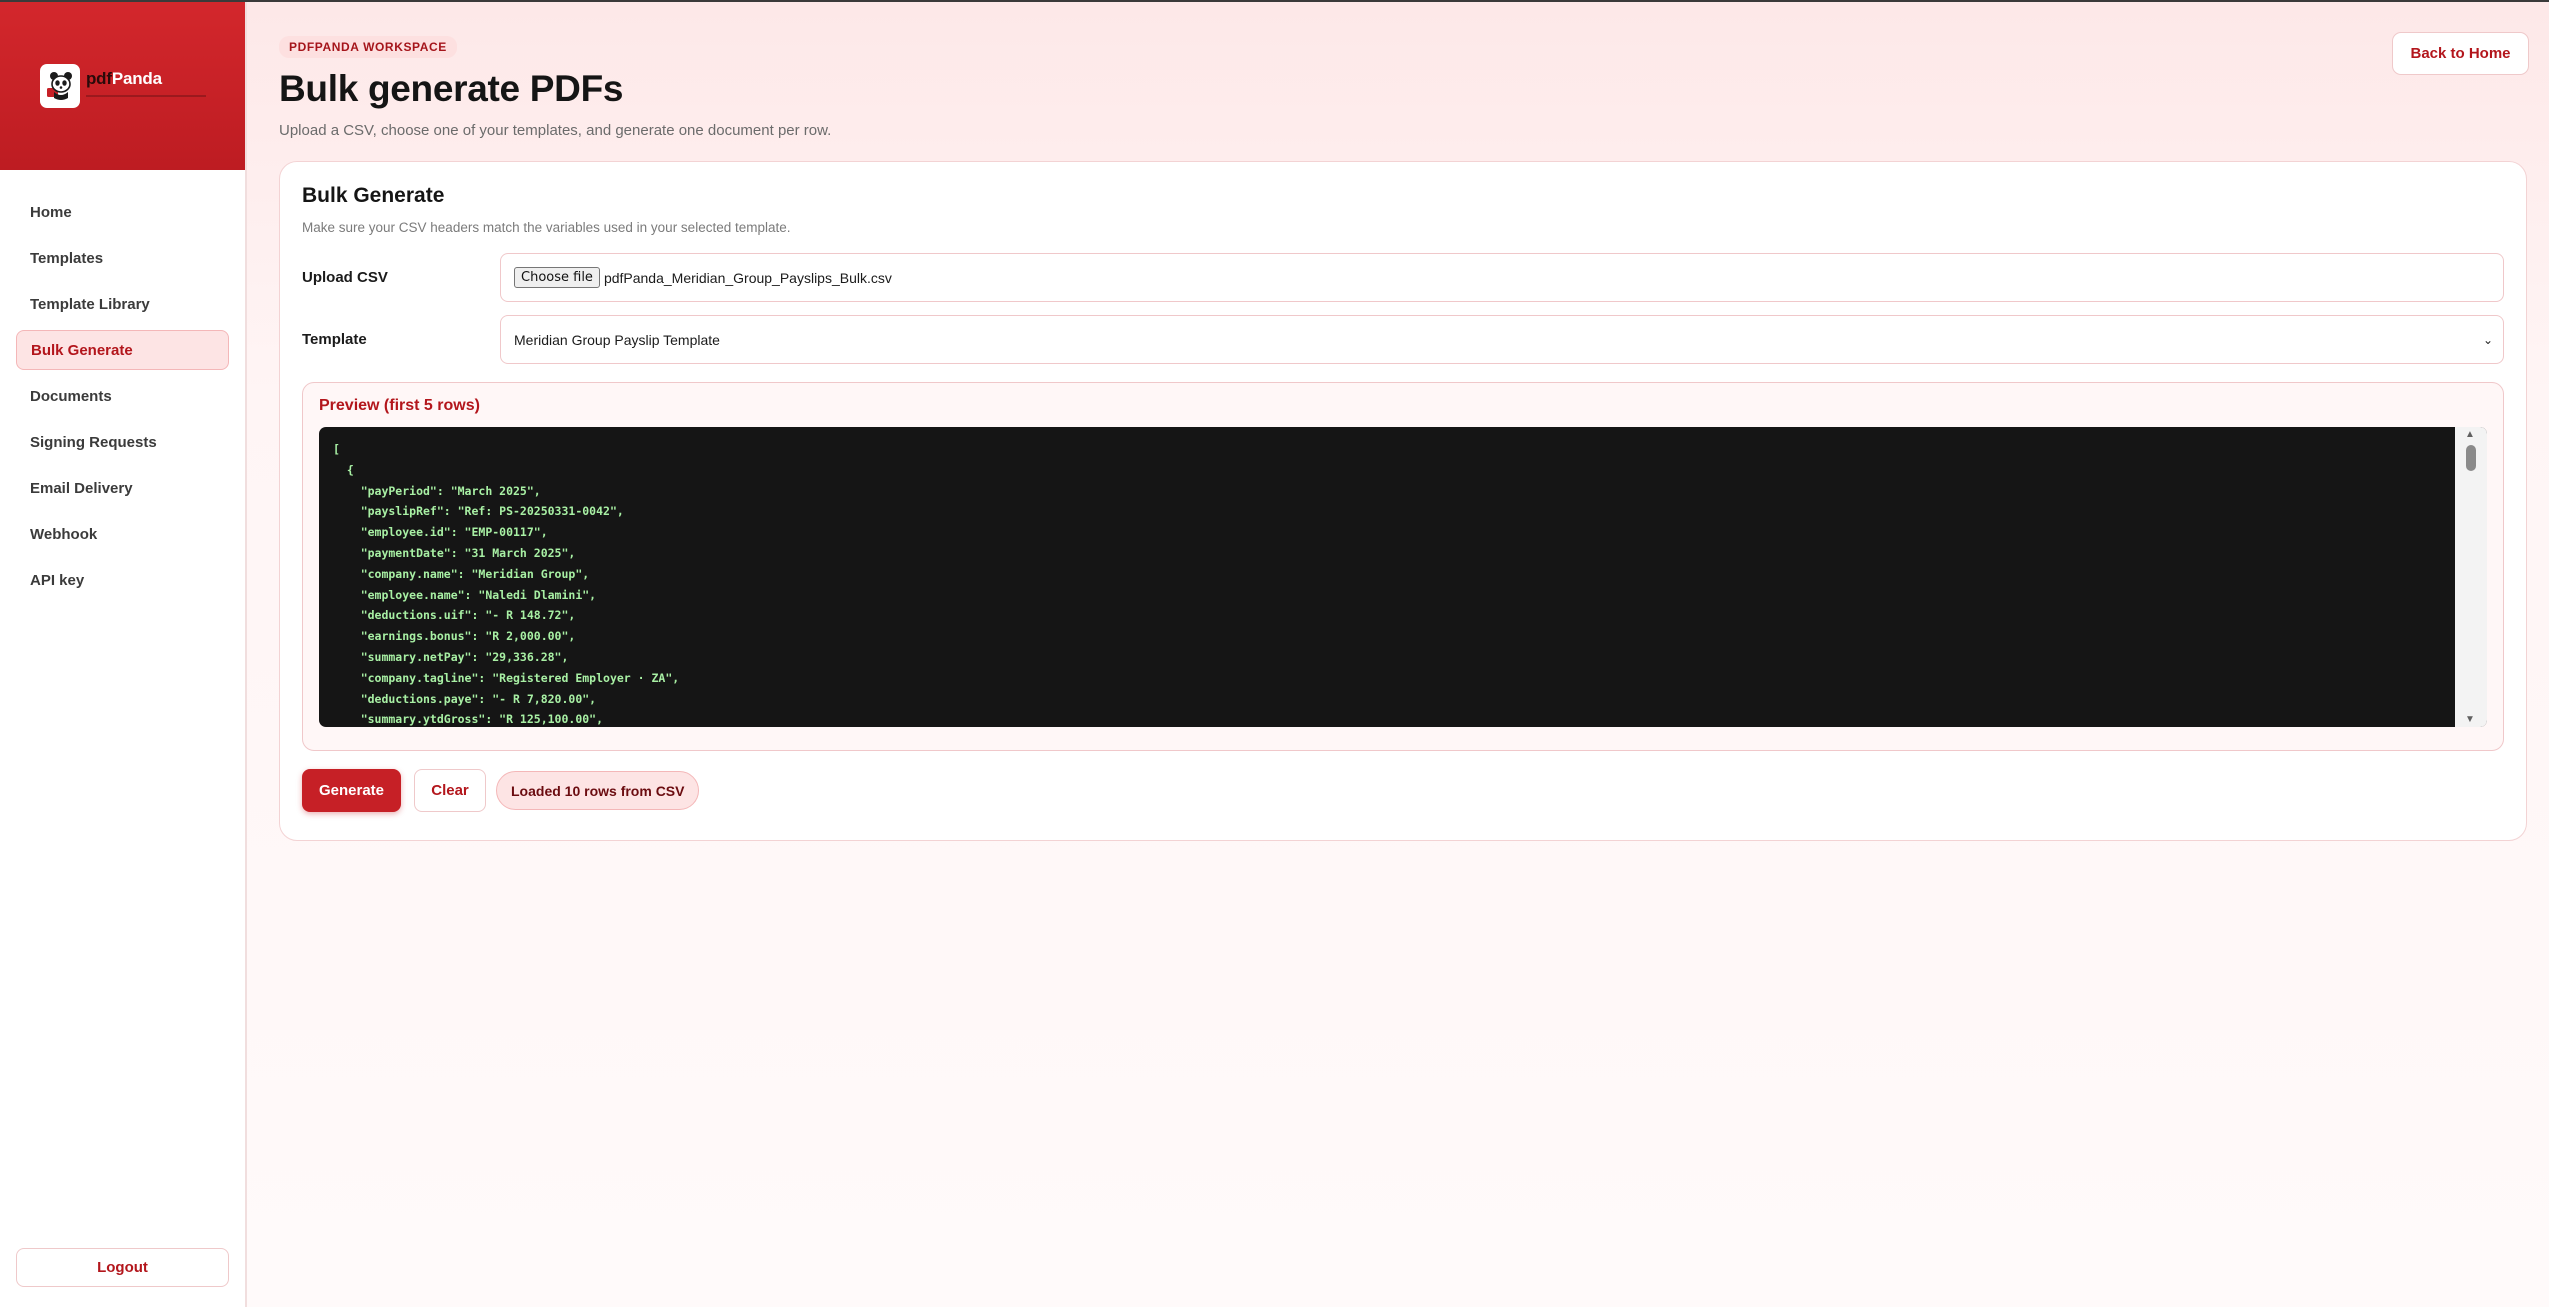 The image size is (2549, 1307). I want to click on back-to-home-button: Back to Home, so click(2460, 53).